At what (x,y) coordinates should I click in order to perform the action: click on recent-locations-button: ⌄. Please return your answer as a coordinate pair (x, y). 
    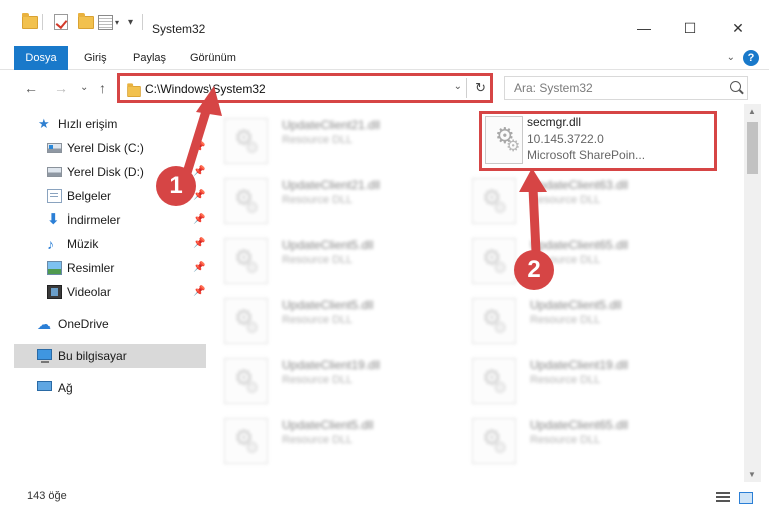
    Looking at the image, I should click on (84, 88).